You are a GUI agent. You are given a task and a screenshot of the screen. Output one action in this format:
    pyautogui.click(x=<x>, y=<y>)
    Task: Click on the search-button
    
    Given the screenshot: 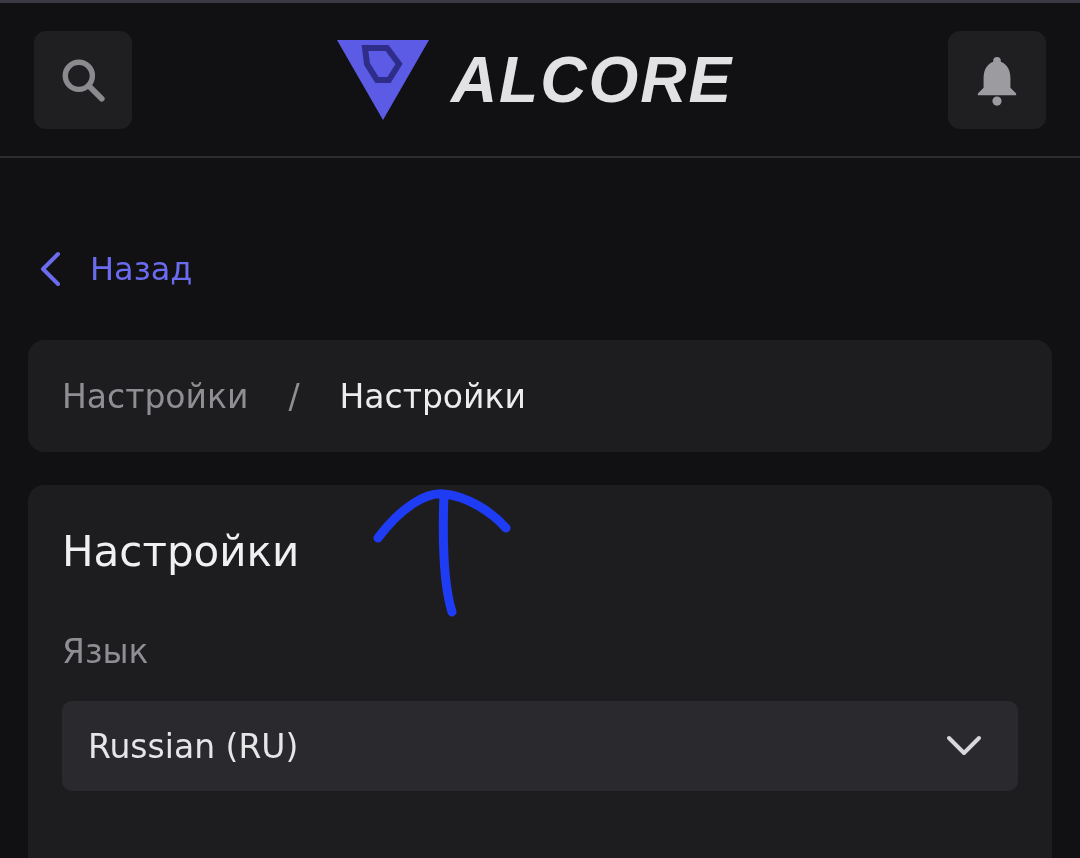 What is the action you would take?
    pyautogui.click(x=83, y=79)
    